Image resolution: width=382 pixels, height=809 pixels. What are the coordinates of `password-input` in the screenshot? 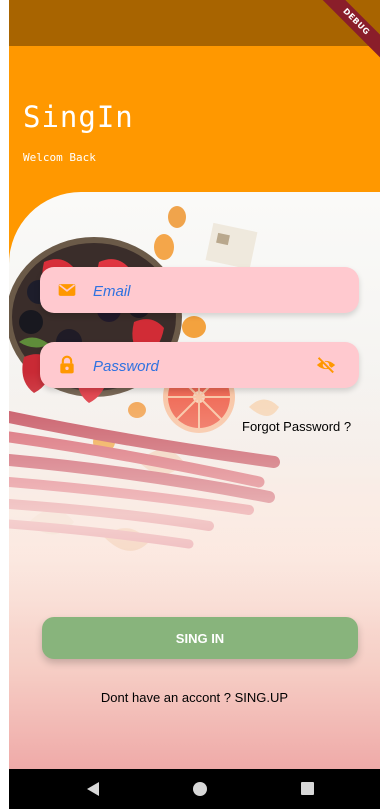 It's located at (203, 366).